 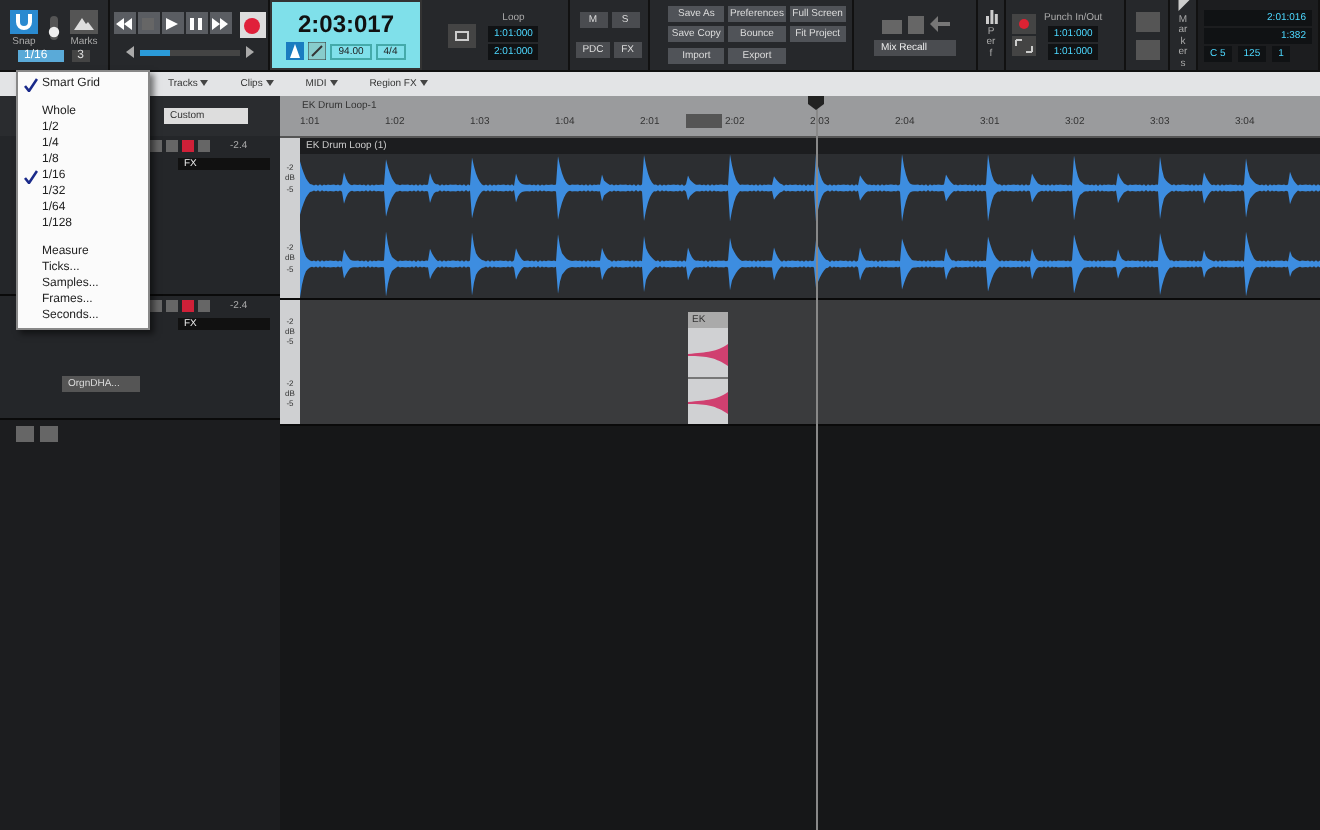 What do you see at coordinates (939, 24) in the screenshot?
I see `back-arrow-icon` at bounding box center [939, 24].